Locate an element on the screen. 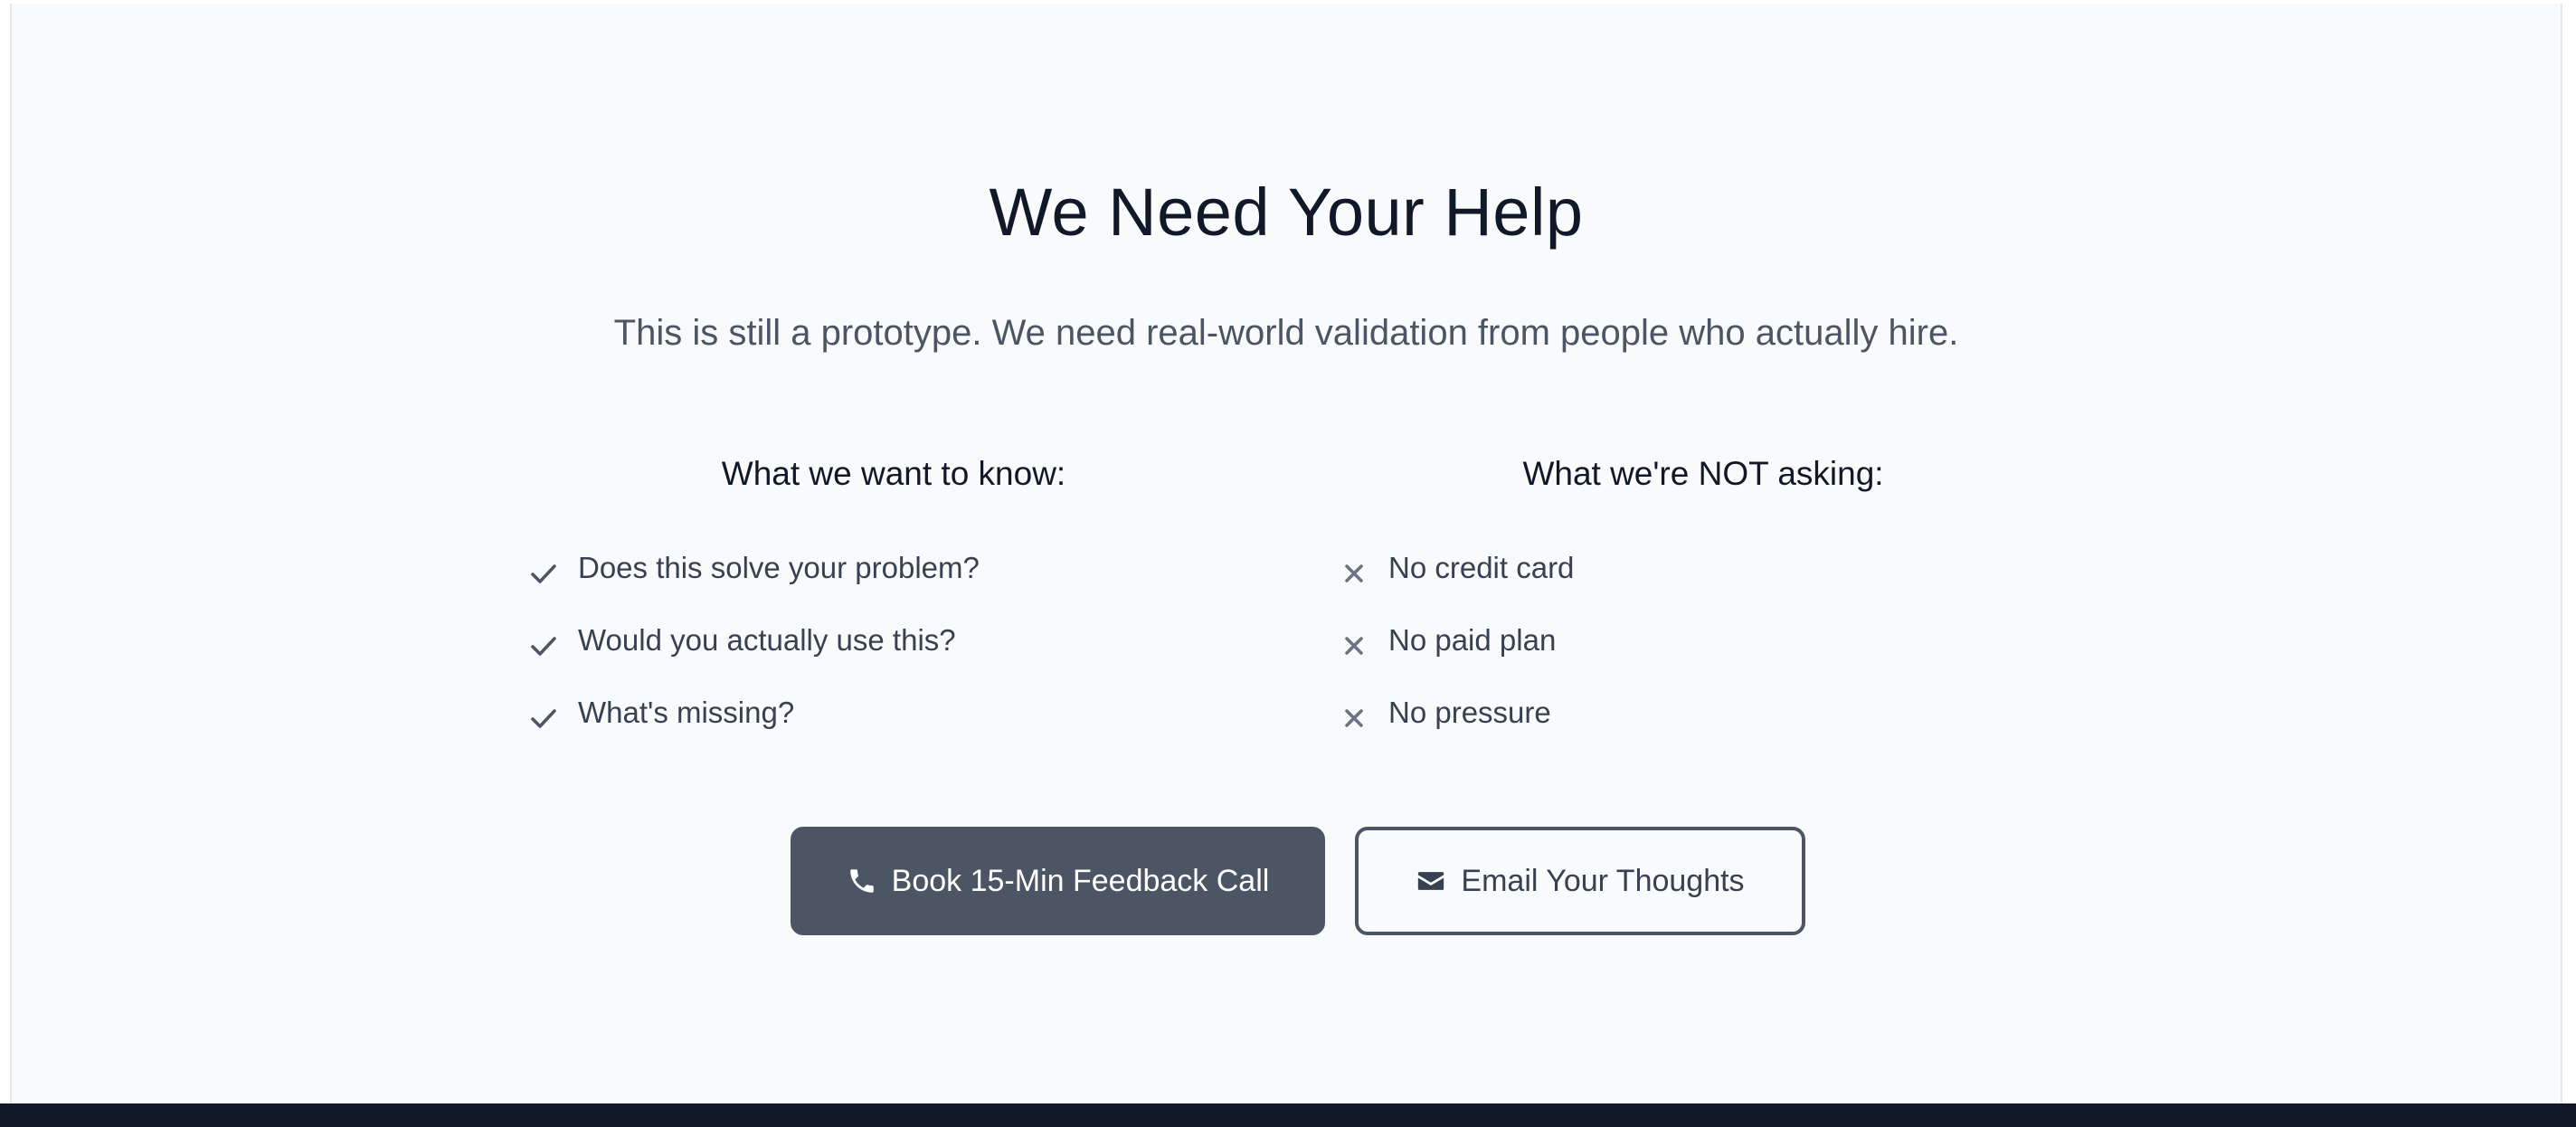  email-thoughts-button: Email Your Thoughts is located at coordinates (1580, 881).